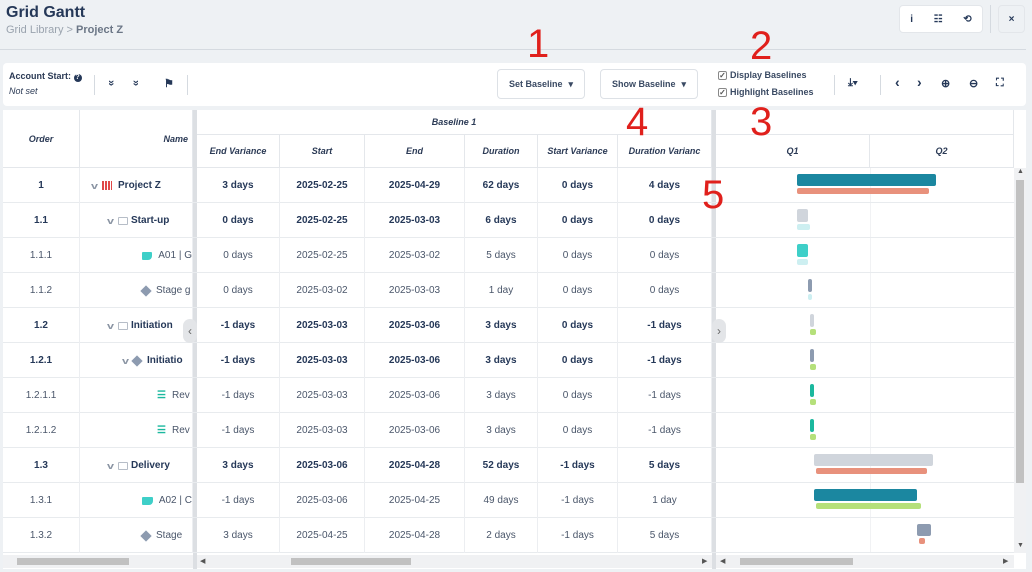  Describe the element at coordinates (238, 151) in the screenshot. I see `column-header-end-variance: End Variance` at that location.